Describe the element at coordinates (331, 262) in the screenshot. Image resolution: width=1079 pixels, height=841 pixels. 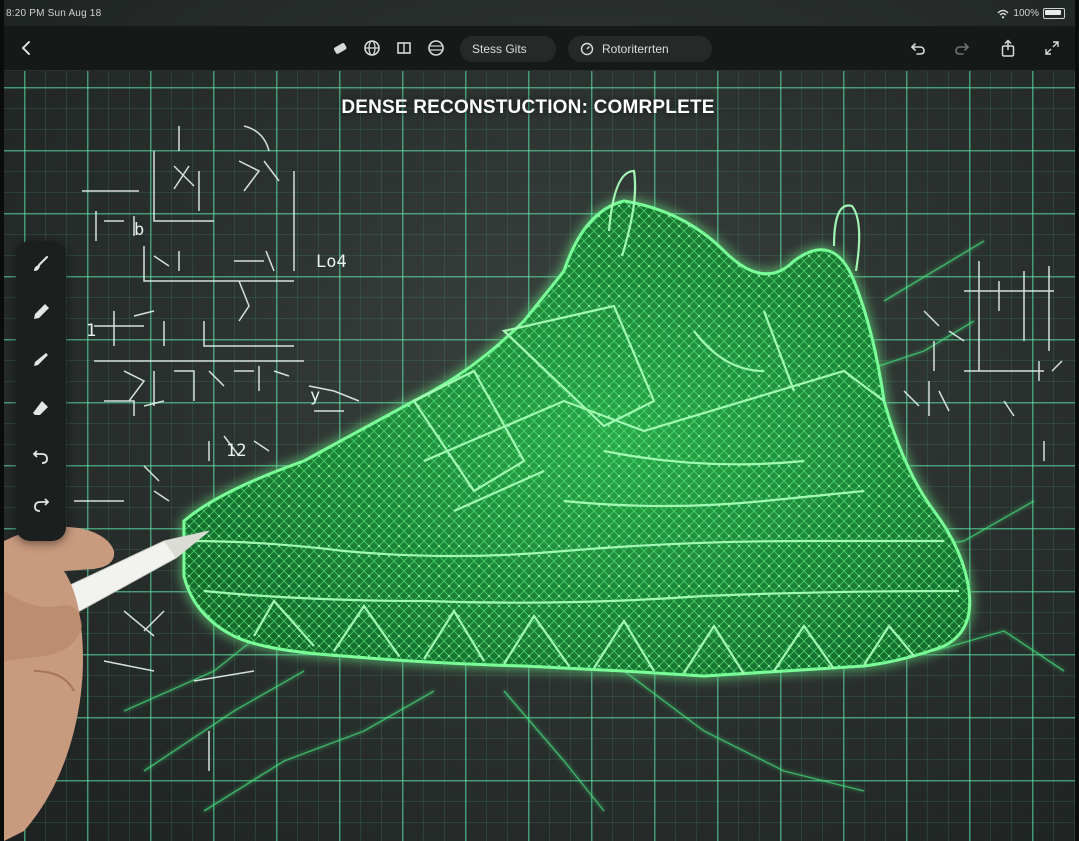
I see `annotation-label-a: Lo4` at that location.